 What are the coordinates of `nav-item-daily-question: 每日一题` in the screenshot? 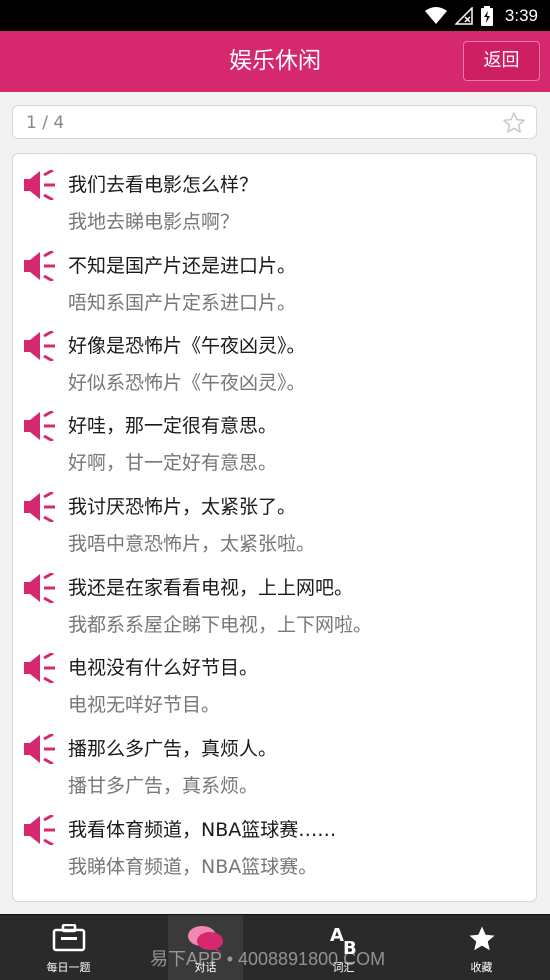 It's located at (68, 947).